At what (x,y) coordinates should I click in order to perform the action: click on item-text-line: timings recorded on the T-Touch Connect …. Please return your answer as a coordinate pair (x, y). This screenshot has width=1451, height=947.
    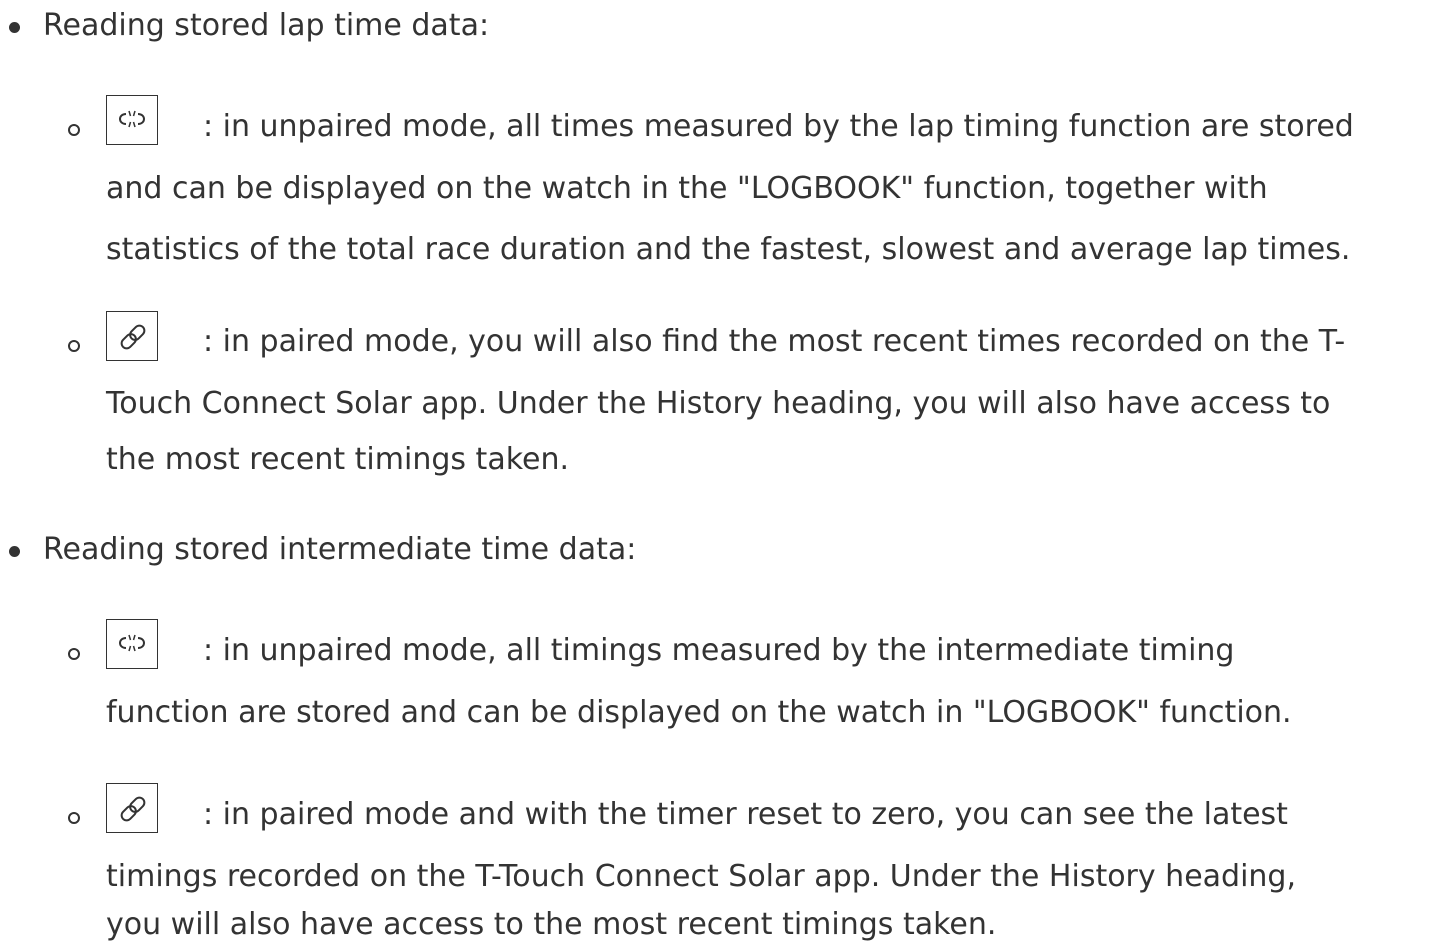
    Looking at the image, I should click on (701, 876).